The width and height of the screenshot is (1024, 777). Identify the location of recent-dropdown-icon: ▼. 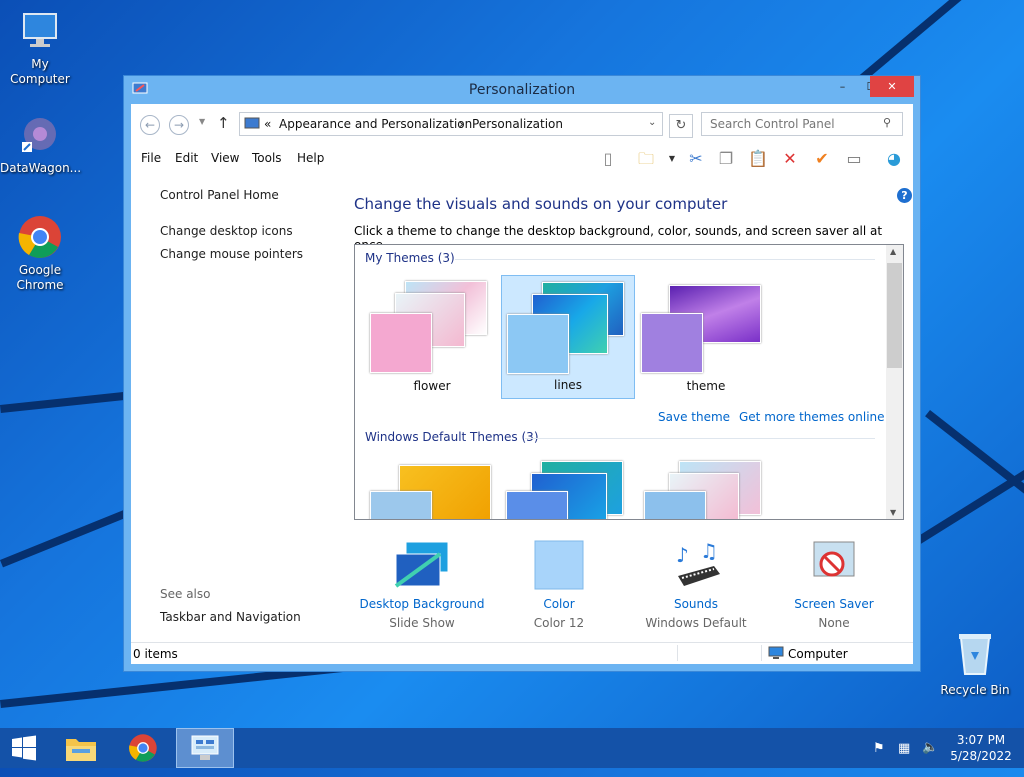
(202, 121).